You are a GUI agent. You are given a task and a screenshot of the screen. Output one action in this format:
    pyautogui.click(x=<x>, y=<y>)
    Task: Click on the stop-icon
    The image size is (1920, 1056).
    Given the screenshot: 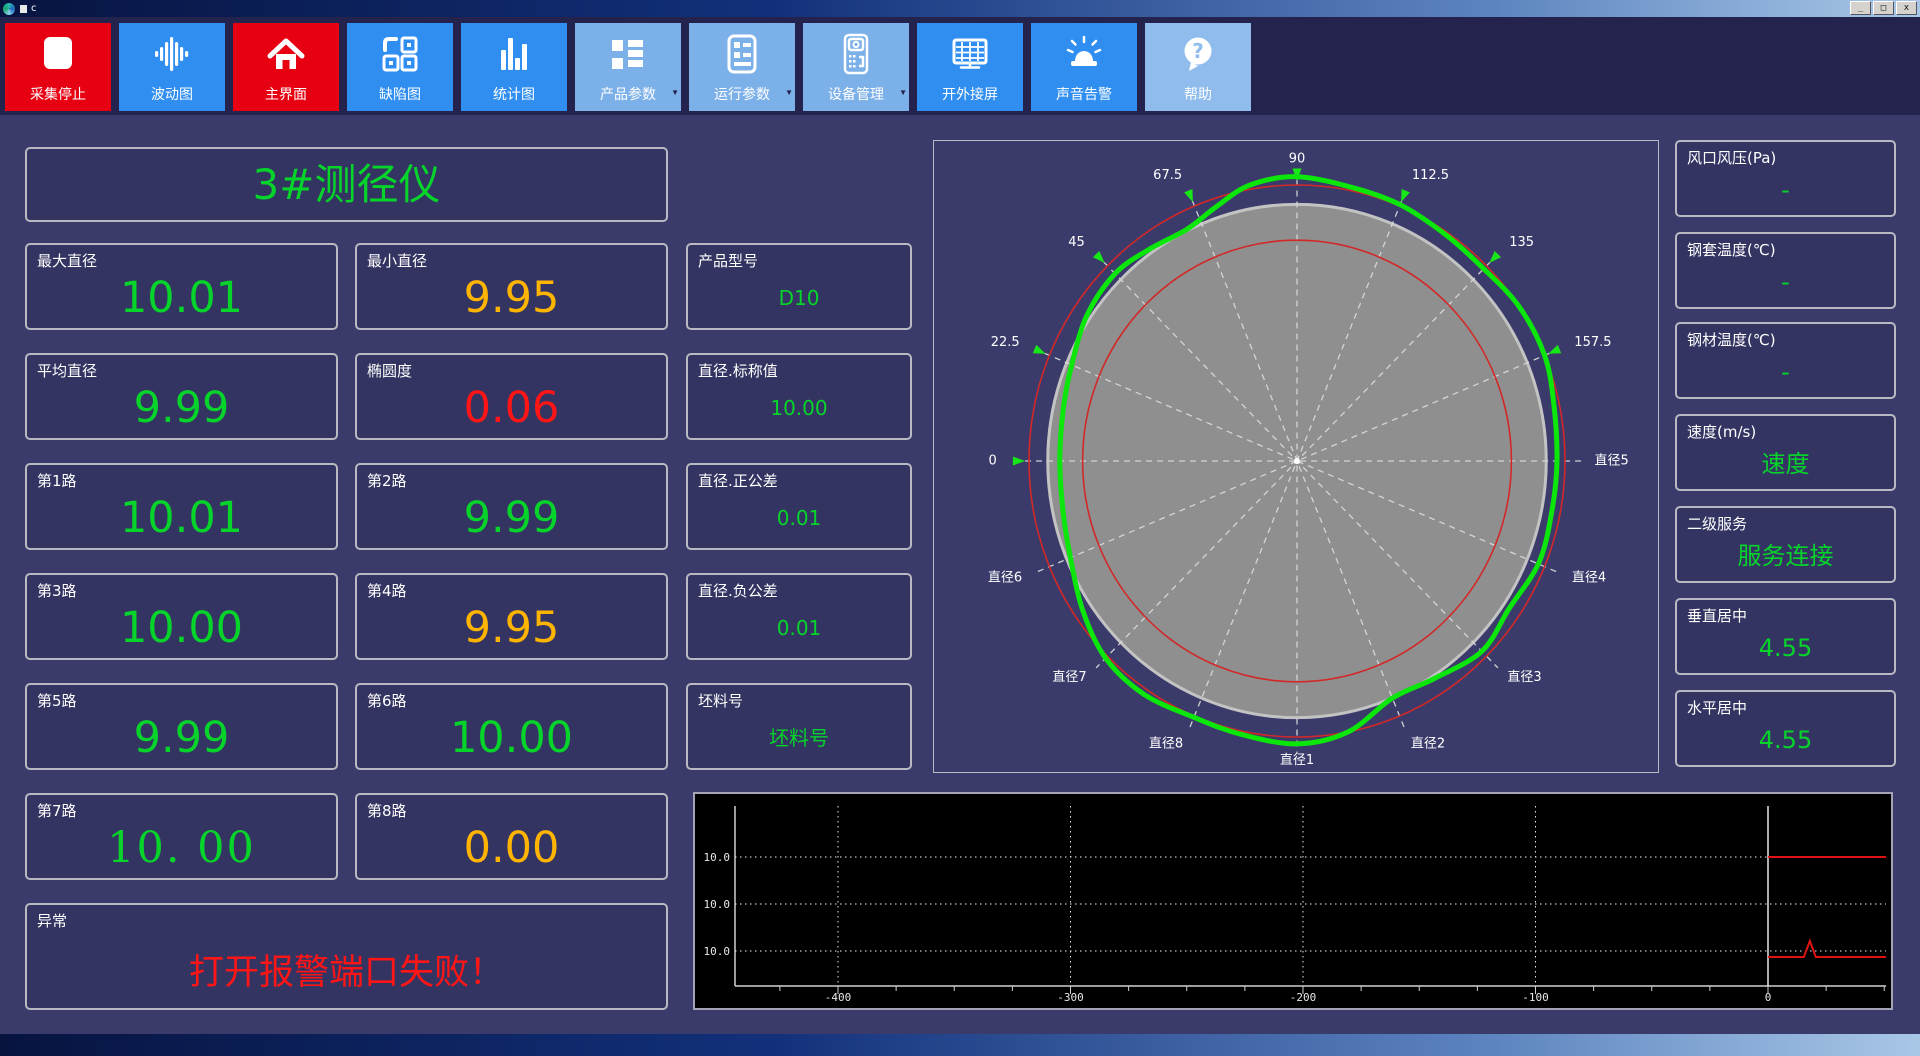 What is the action you would take?
    pyautogui.click(x=58, y=54)
    